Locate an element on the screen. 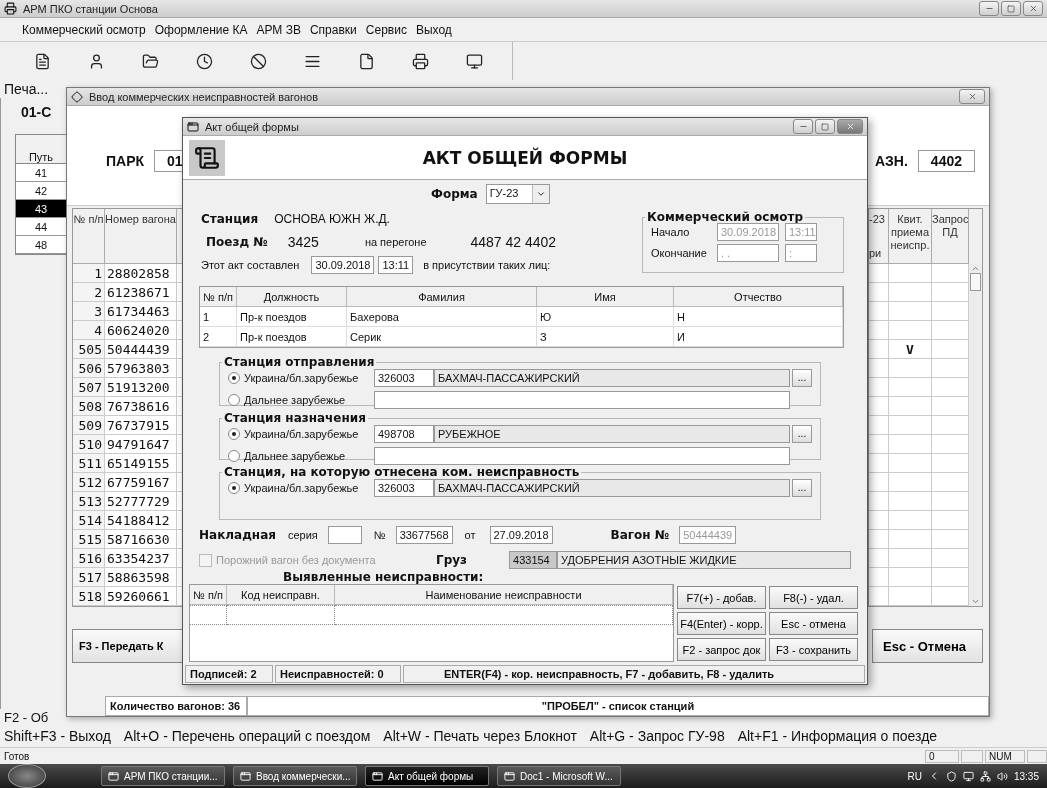  date-field: 27.09.2018 is located at coordinates (521, 535).